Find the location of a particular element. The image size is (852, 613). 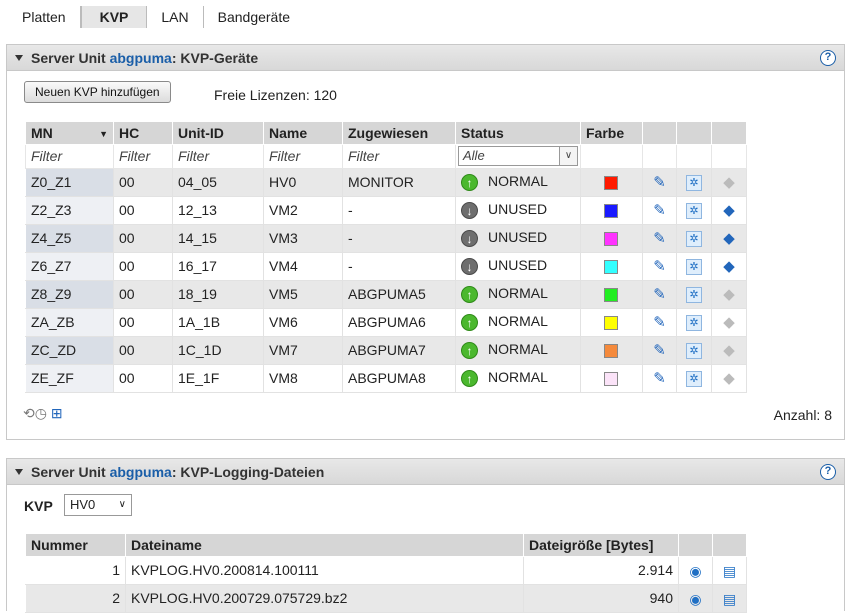

tab-platten: Platten is located at coordinates (44, 17).